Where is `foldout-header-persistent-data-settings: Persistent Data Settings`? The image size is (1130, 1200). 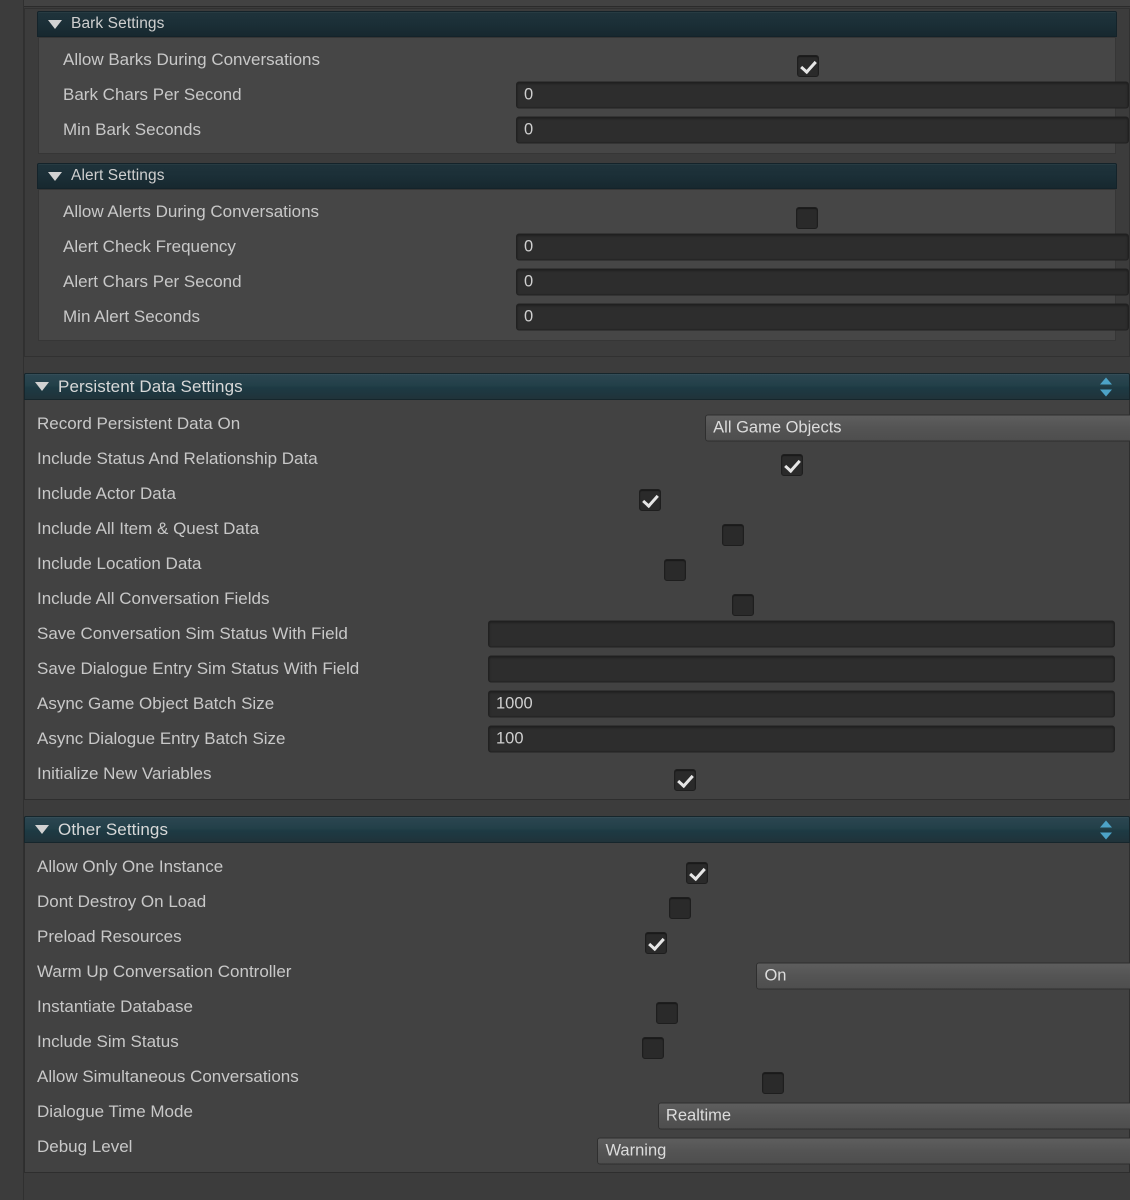 foldout-header-persistent-data-settings: Persistent Data Settings is located at coordinates (577, 386).